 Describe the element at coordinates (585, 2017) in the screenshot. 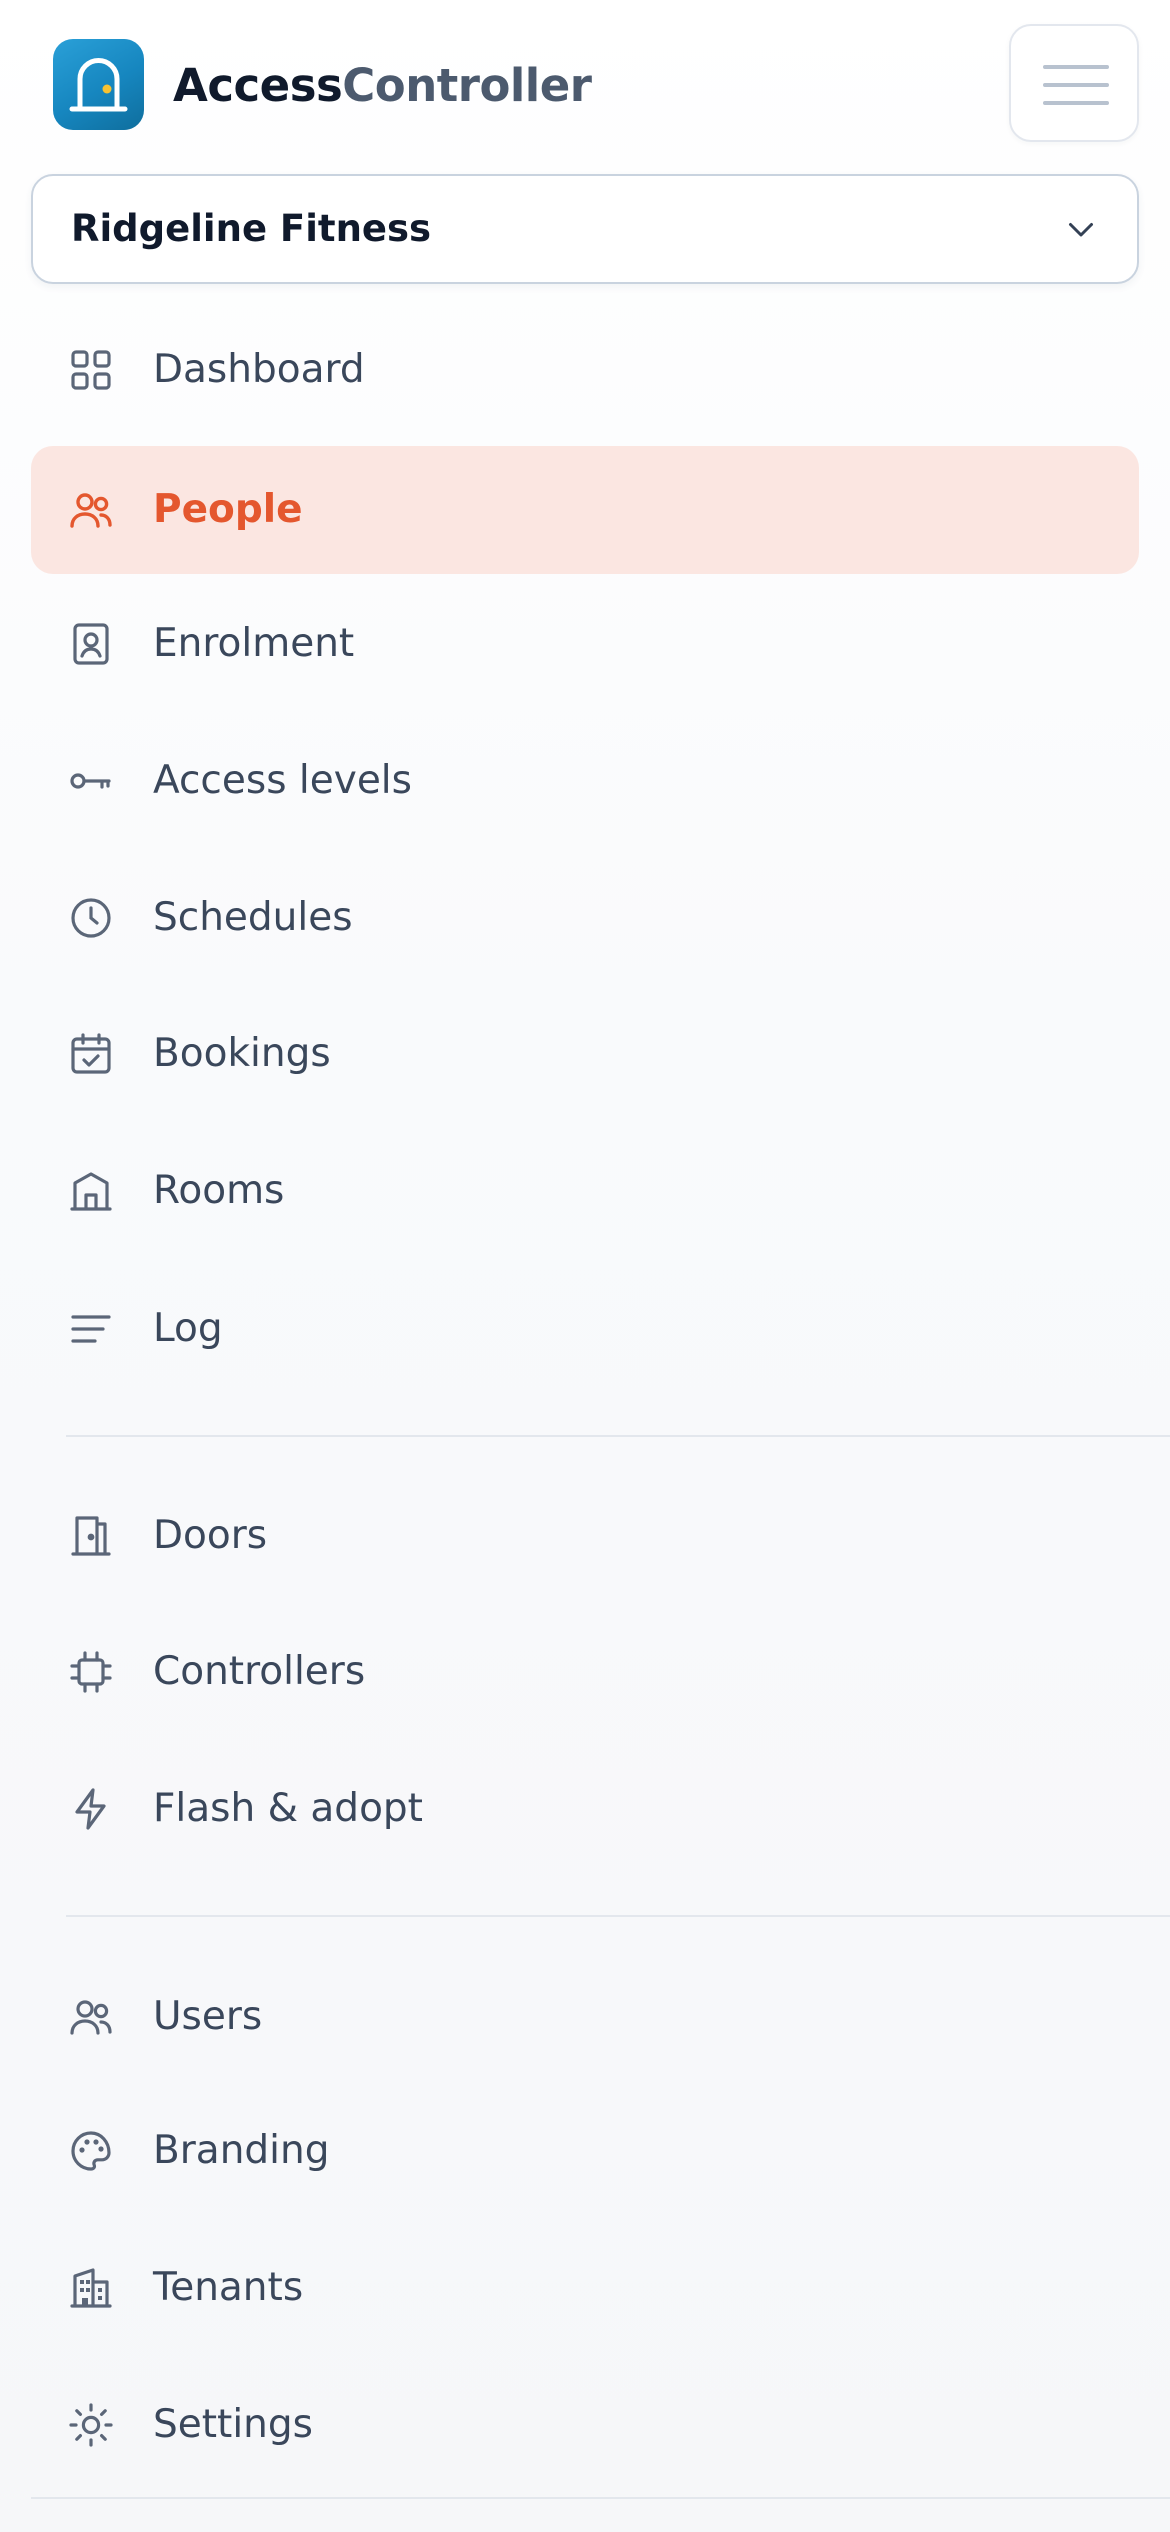

I see `nav-item-users: Users` at that location.